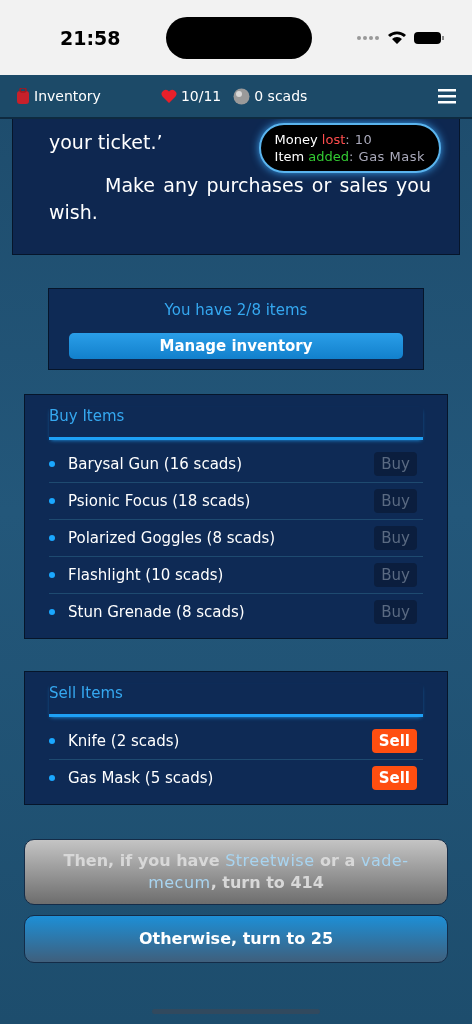 The image size is (472, 1024). What do you see at coordinates (240, 199) in the screenshot?
I see `story-text: Make any purchases or sales you wish.` at bounding box center [240, 199].